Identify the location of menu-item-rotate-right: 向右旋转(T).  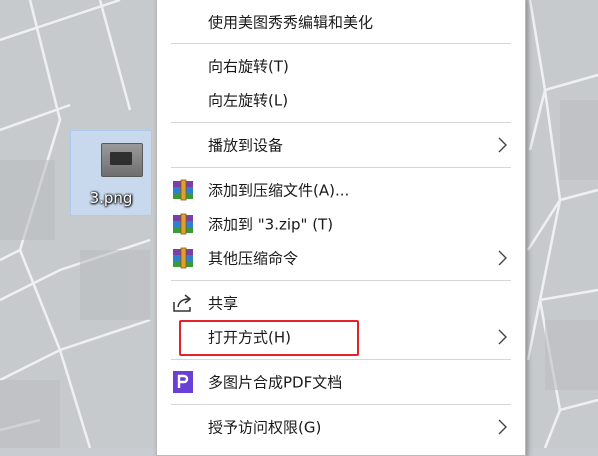
(341, 66).